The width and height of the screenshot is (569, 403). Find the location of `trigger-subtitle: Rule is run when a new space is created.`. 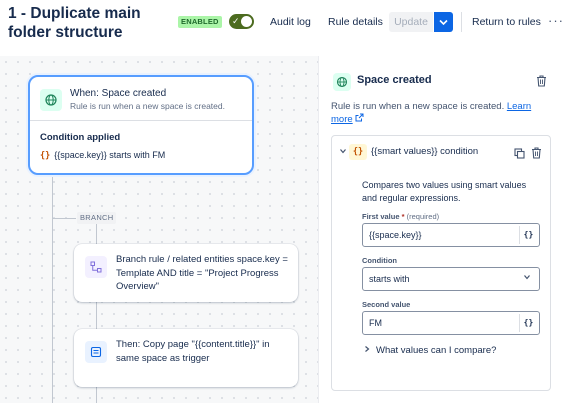

trigger-subtitle: Rule is run when a new space is created. is located at coordinates (147, 106).